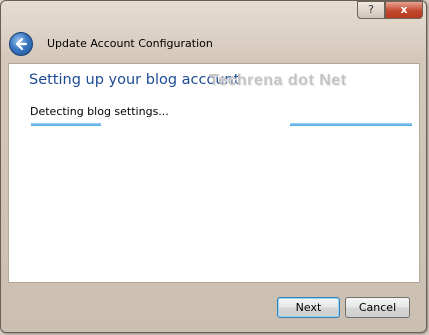 Image resolution: width=429 pixels, height=335 pixels. Describe the element at coordinates (134, 80) in the screenshot. I see `page-heading: Setting up your blog account` at that location.